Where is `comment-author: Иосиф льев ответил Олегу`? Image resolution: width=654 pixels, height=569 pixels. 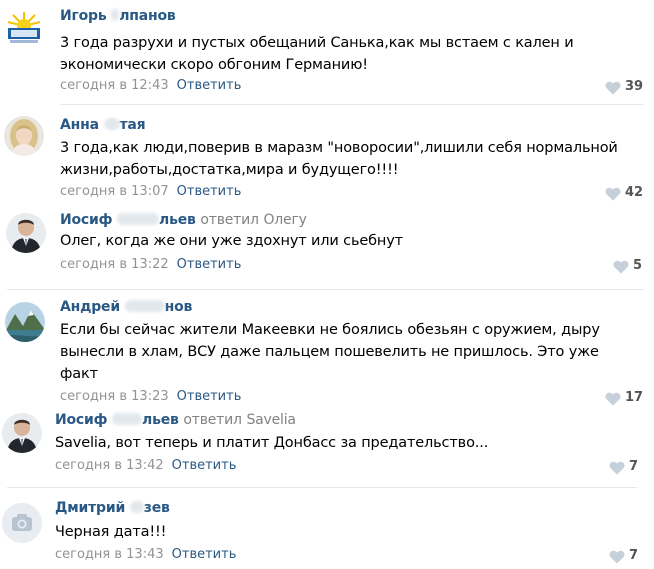
comment-author: Иосиф льев ответил Олегу is located at coordinates (183, 220).